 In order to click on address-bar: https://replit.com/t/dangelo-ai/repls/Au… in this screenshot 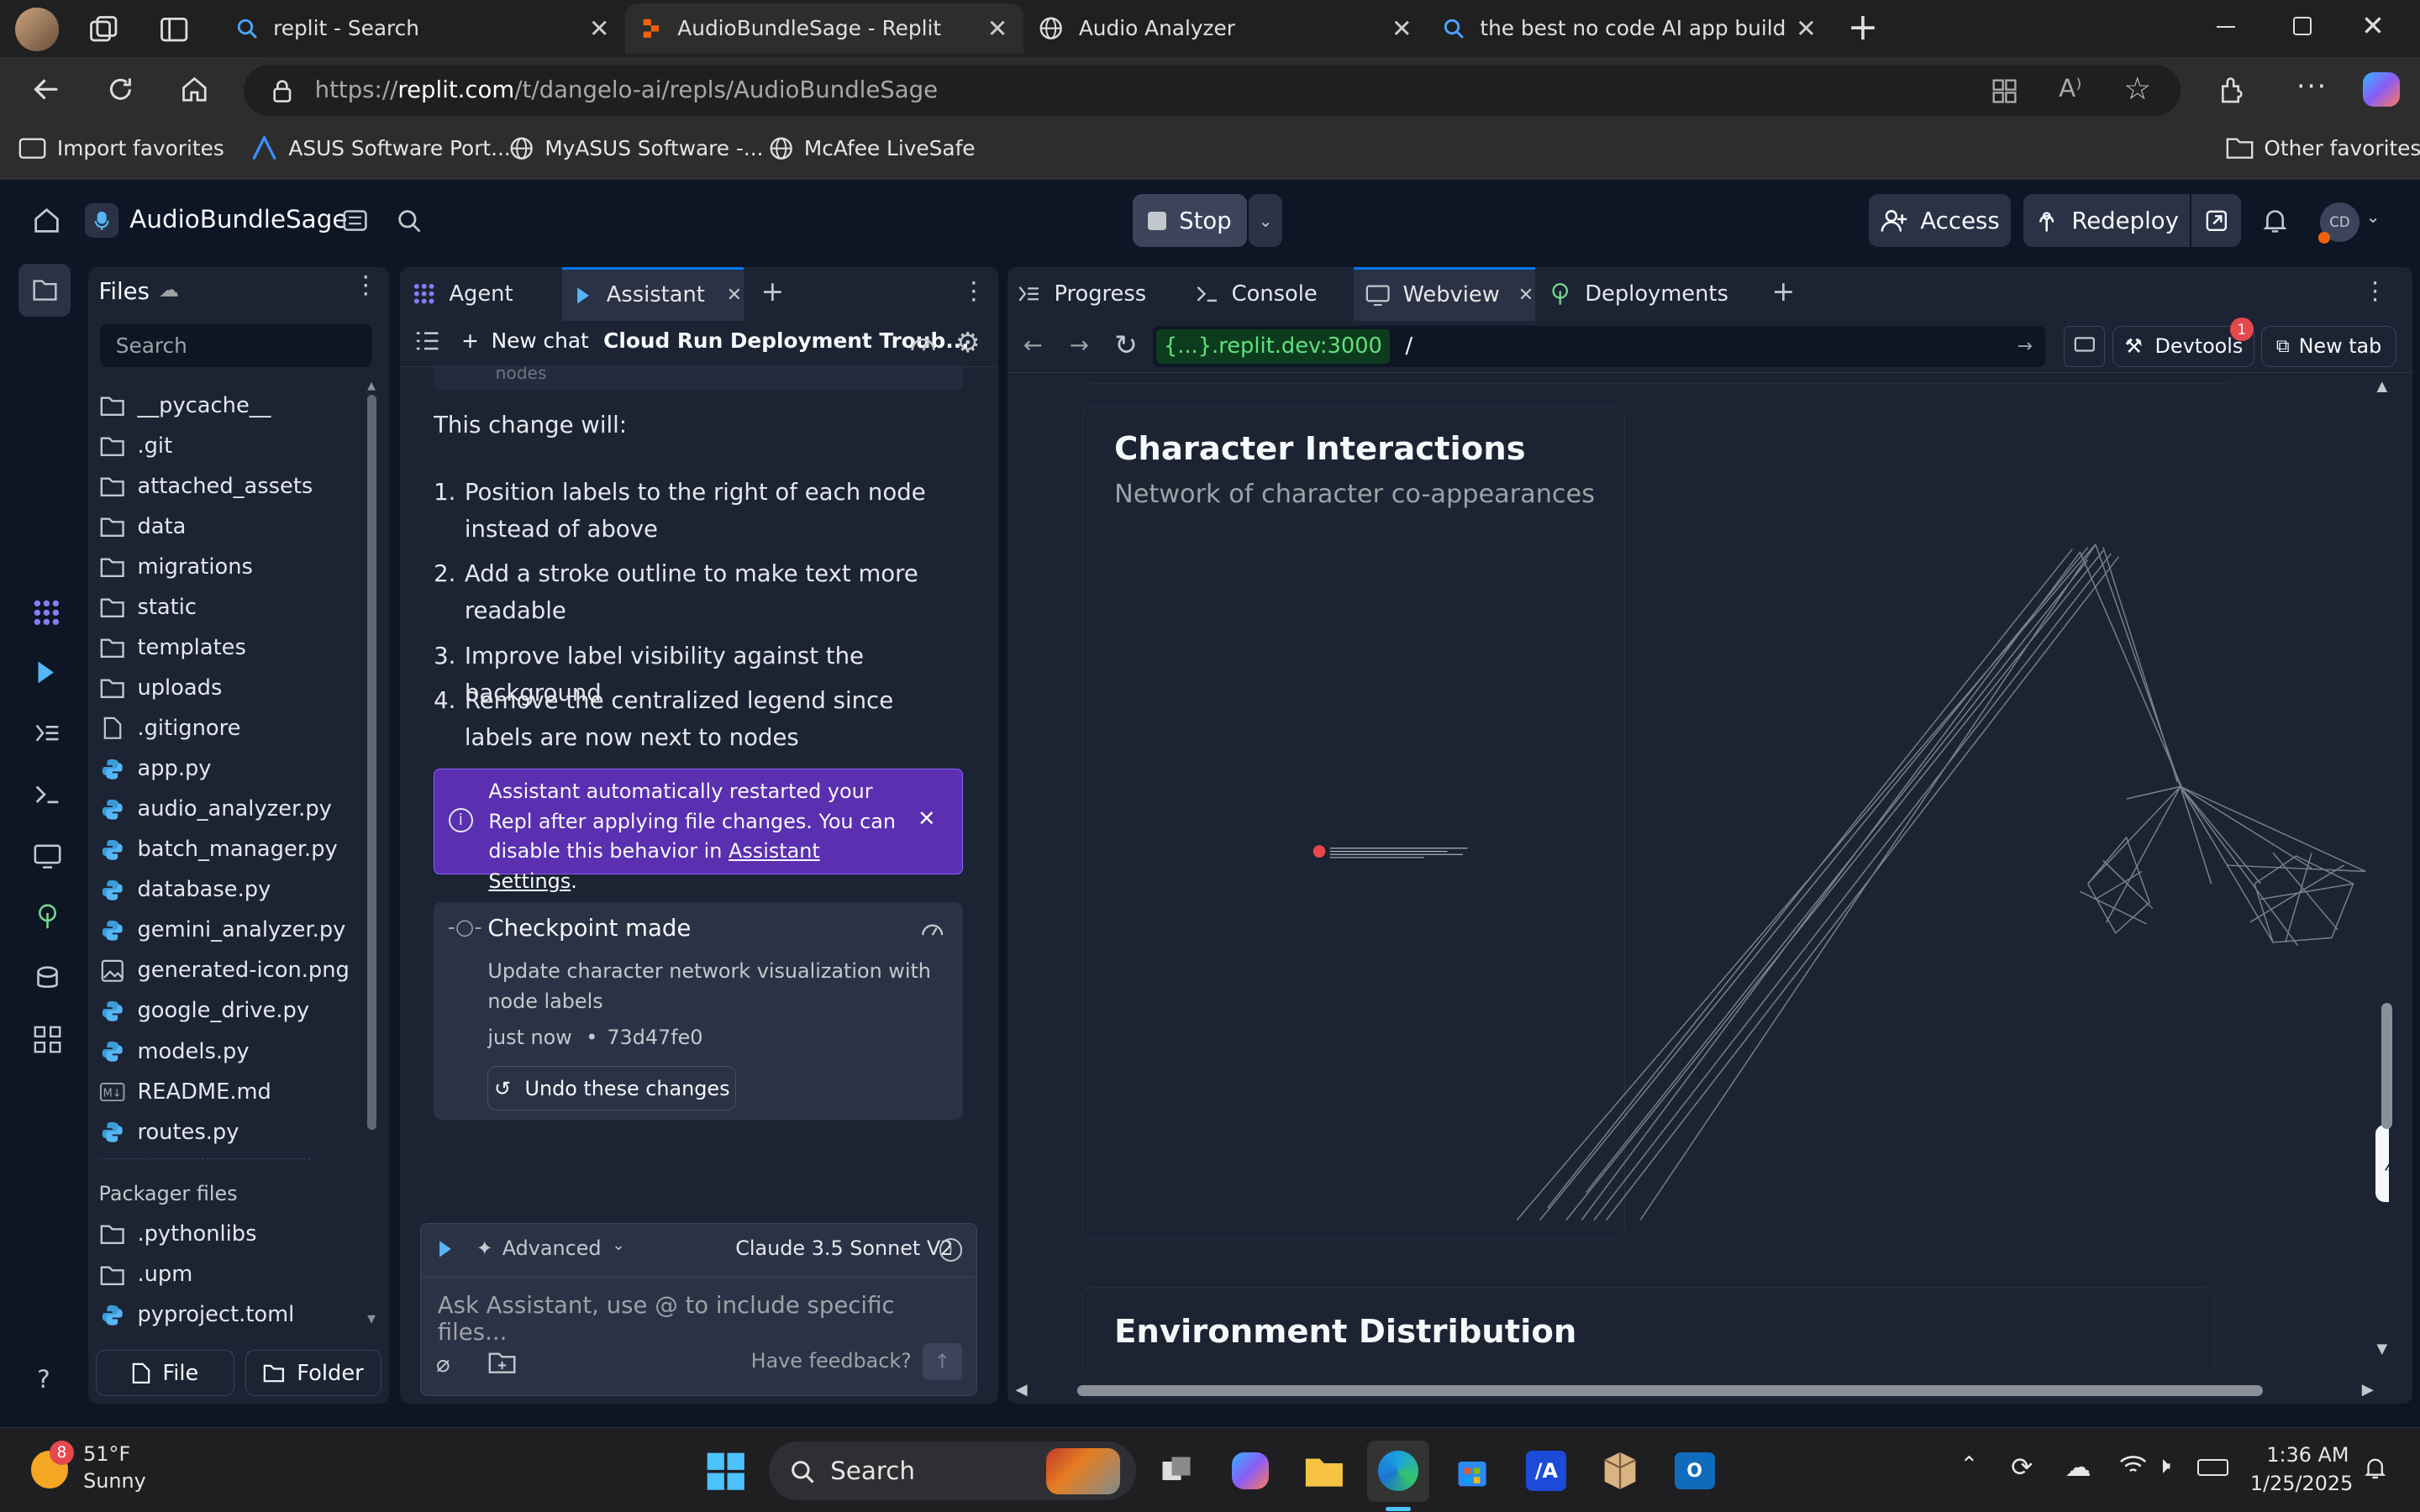, I will do `click(1212, 90)`.